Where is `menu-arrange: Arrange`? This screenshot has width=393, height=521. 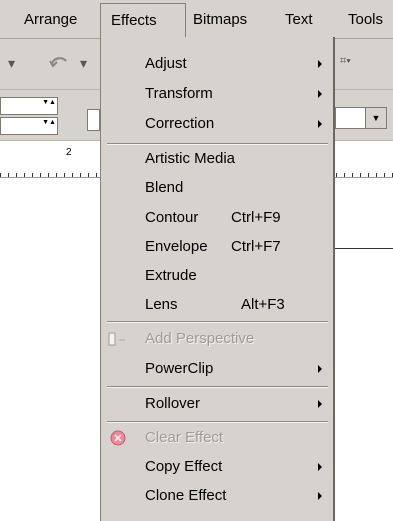
menu-arrange: Arrange is located at coordinates (50, 20).